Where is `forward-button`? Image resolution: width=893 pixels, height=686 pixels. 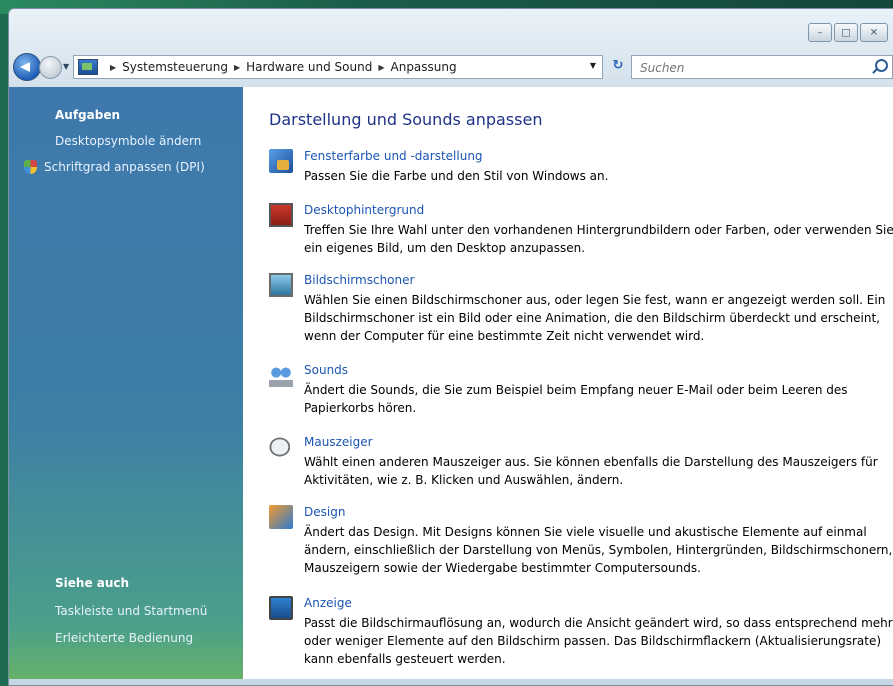 forward-button is located at coordinates (50, 67).